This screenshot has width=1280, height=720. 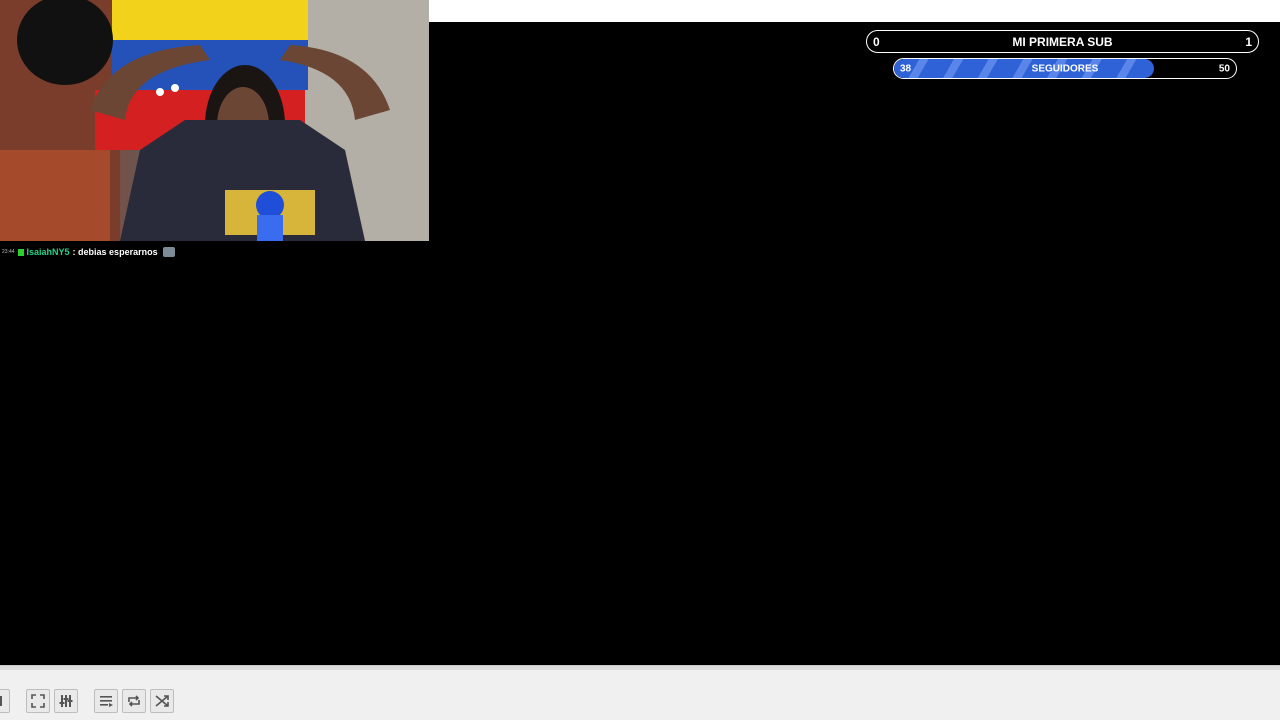 What do you see at coordinates (168, 252) in the screenshot?
I see `emote-icon` at bounding box center [168, 252].